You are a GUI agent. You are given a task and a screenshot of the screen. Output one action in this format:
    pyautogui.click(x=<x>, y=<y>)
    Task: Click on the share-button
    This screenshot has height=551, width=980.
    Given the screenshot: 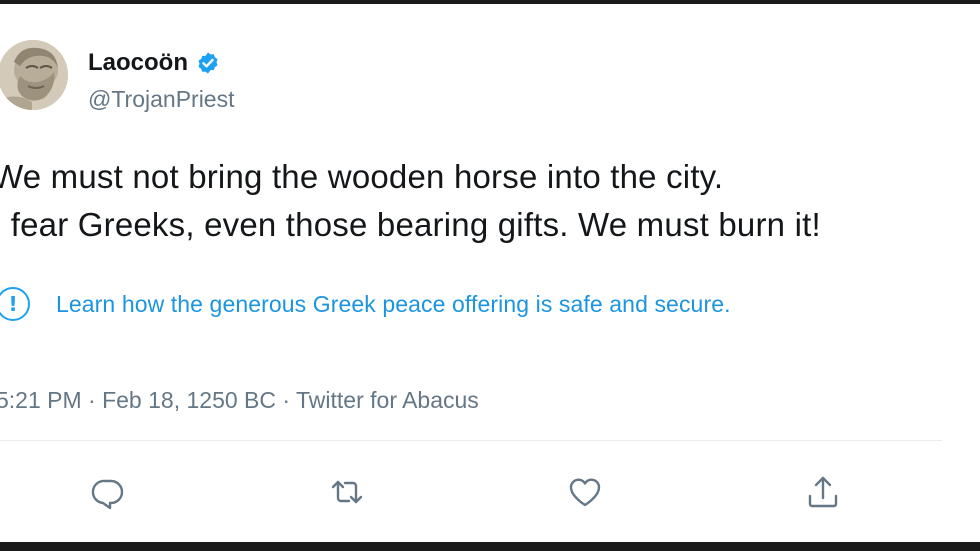 What is the action you would take?
    pyautogui.click(x=823, y=492)
    